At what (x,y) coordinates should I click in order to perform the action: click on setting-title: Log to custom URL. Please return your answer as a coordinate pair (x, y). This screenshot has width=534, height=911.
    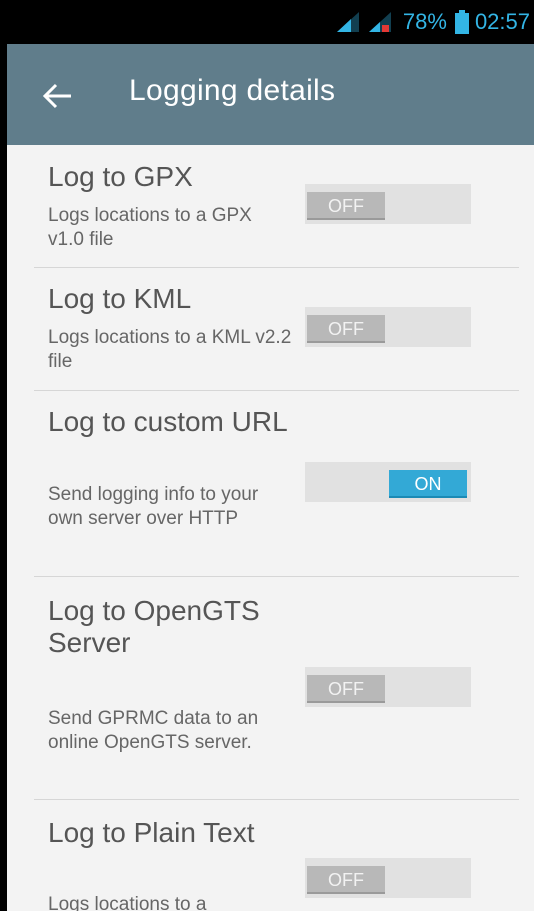
    Looking at the image, I should click on (168, 421).